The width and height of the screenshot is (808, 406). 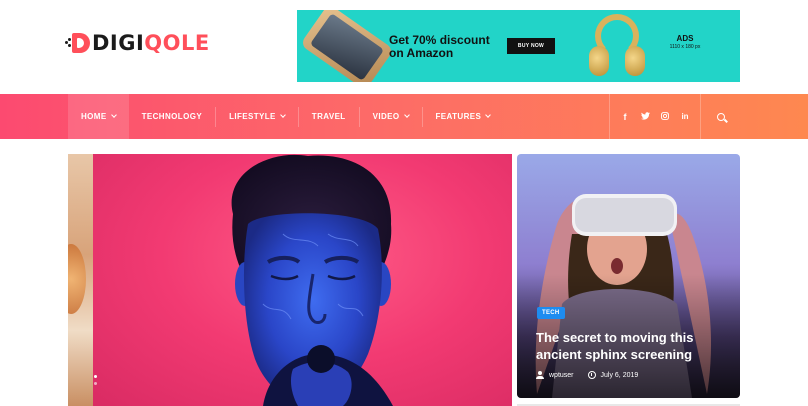 I want to click on nav-item-label: TECHNOLOGY, so click(x=172, y=116).